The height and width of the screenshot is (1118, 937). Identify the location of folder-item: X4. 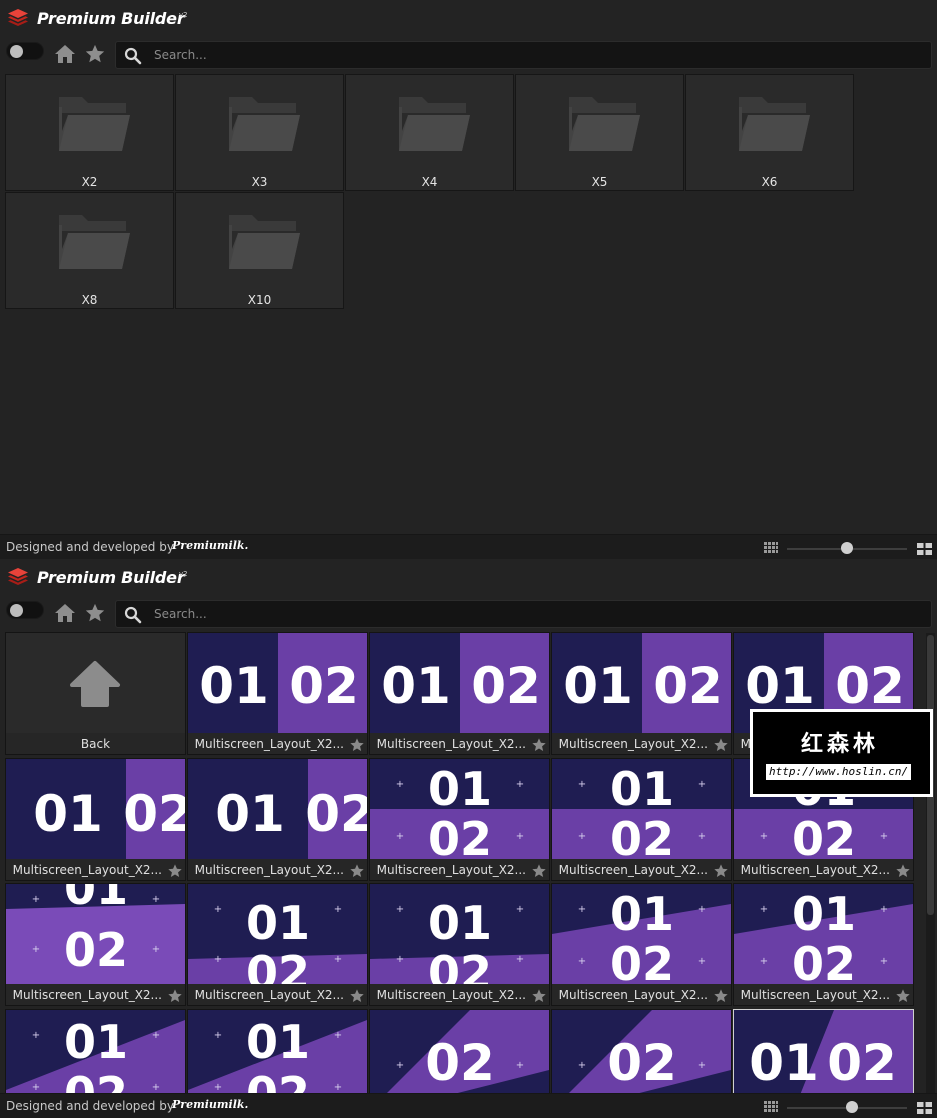
(429, 132).